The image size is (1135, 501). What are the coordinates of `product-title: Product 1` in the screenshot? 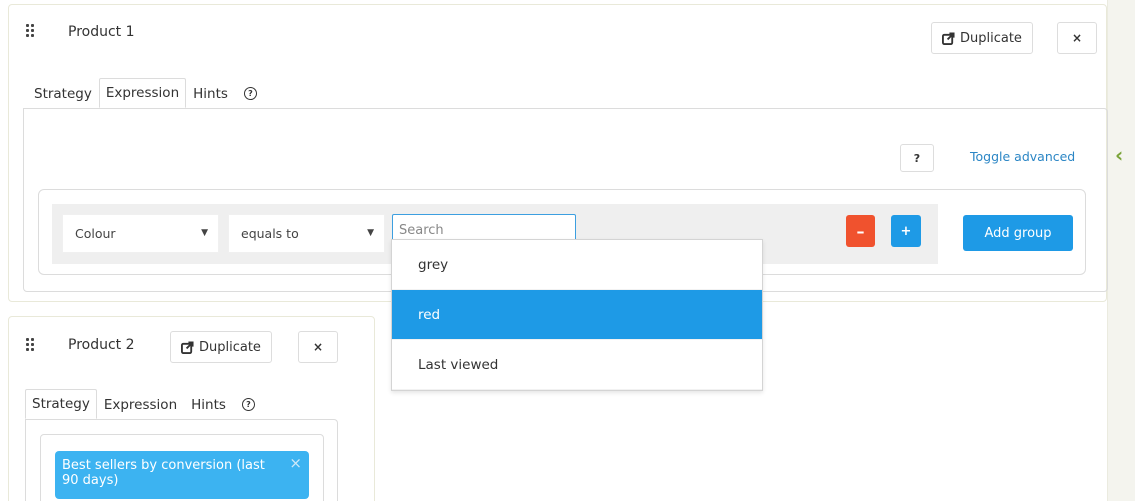 It's located at (101, 32).